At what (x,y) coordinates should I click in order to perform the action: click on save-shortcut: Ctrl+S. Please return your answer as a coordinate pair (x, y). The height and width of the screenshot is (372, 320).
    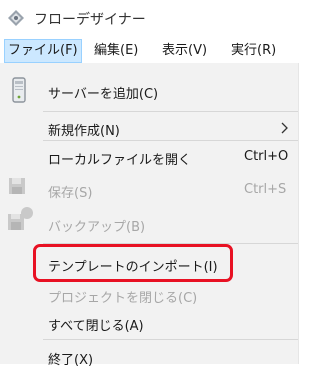
    Looking at the image, I should click on (265, 189).